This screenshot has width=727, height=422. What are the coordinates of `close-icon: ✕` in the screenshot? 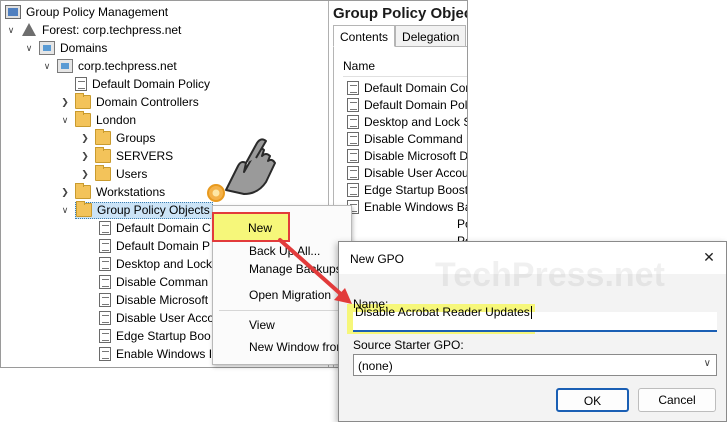 It's located at (709, 257).